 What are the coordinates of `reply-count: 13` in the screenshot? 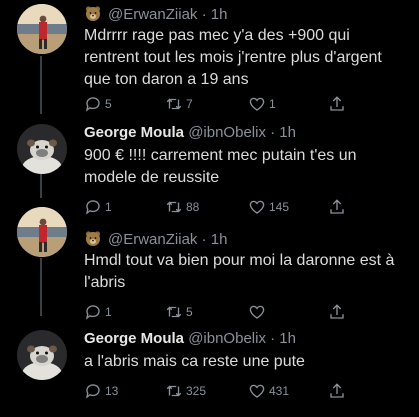 It's located at (112, 391).